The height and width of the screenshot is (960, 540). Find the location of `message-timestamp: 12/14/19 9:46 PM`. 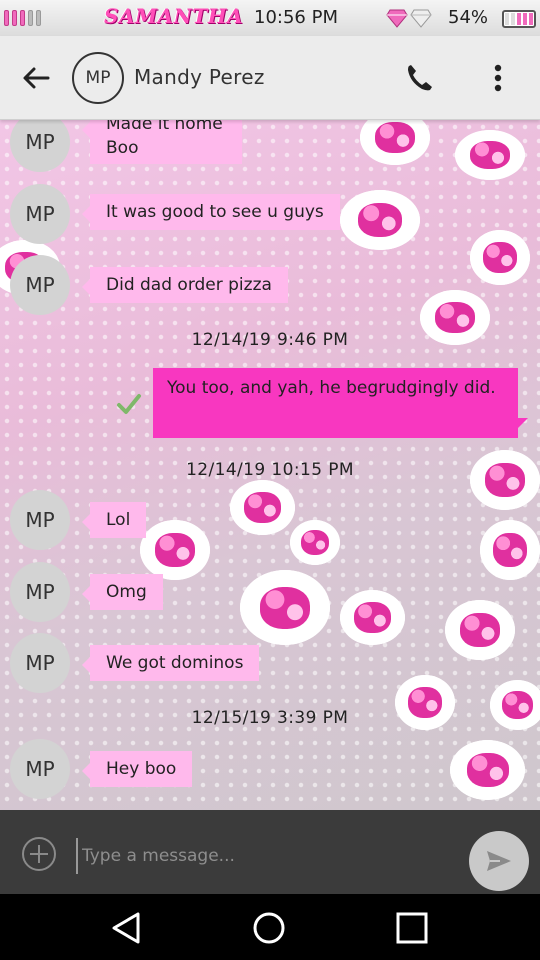

message-timestamp: 12/14/19 9:46 PM is located at coordinates (270, 340).